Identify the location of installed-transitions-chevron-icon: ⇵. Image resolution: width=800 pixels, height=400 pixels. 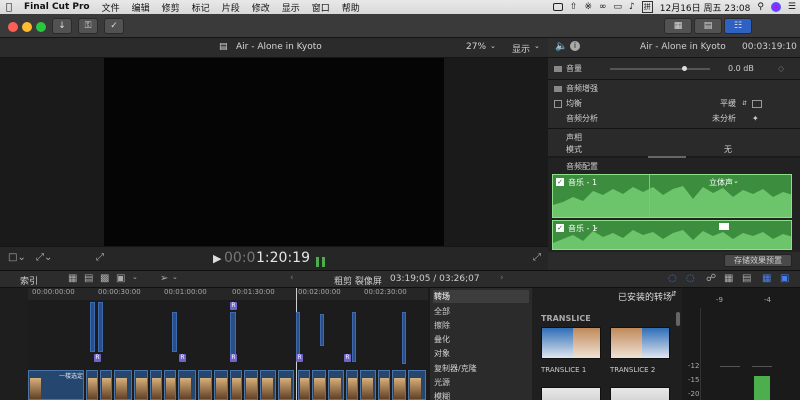
(674, 294).